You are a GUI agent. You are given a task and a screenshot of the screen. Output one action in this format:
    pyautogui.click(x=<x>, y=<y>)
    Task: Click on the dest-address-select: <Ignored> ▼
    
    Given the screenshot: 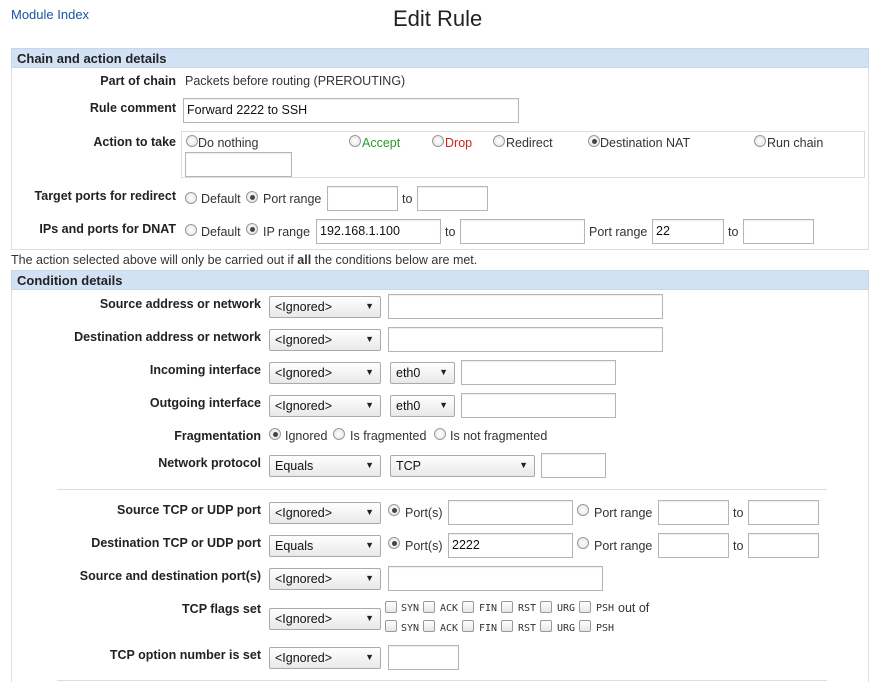 What is the action you would take?
    pyautogui.click(x=325, y=340)
    